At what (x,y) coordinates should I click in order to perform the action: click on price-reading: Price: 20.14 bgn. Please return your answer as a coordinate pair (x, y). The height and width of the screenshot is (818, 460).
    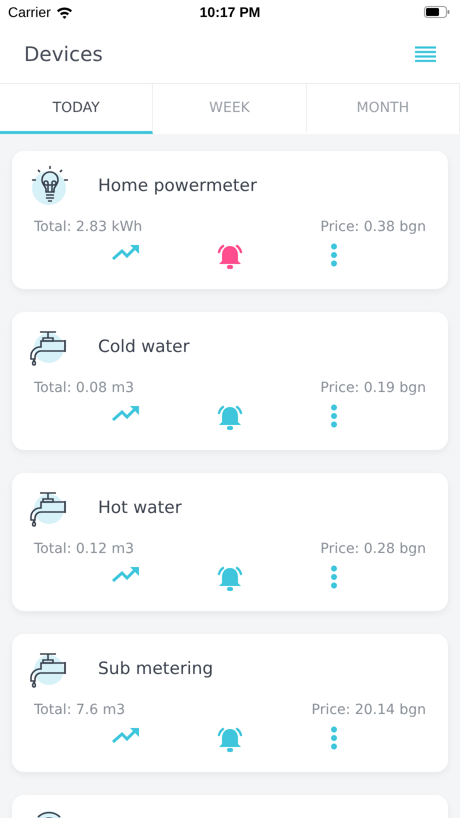
    Looking at the image, I should click on (369, 710).